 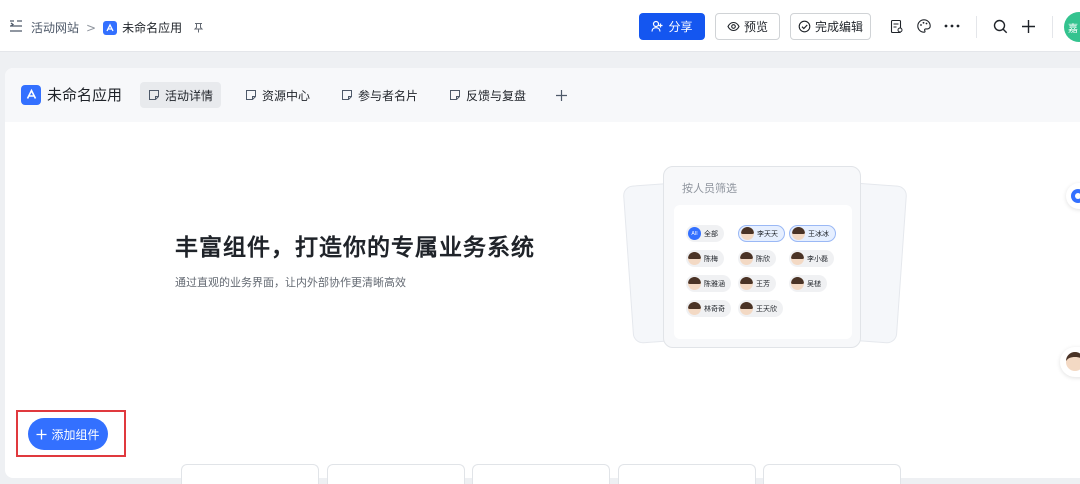 I want to click on person-chip: 吴槌, so click(x=808, y=283).